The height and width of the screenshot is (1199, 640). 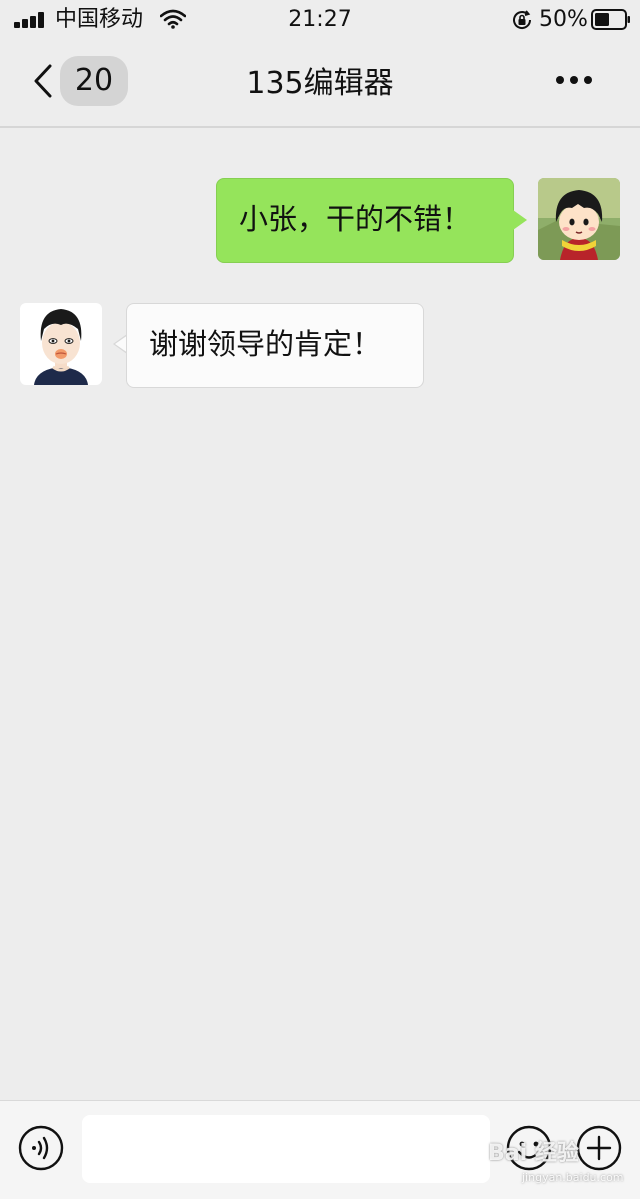 What do you see at coordinates (574, 80) in the screenshot?
I see `more-options-button` at bounding box center [574, 80].